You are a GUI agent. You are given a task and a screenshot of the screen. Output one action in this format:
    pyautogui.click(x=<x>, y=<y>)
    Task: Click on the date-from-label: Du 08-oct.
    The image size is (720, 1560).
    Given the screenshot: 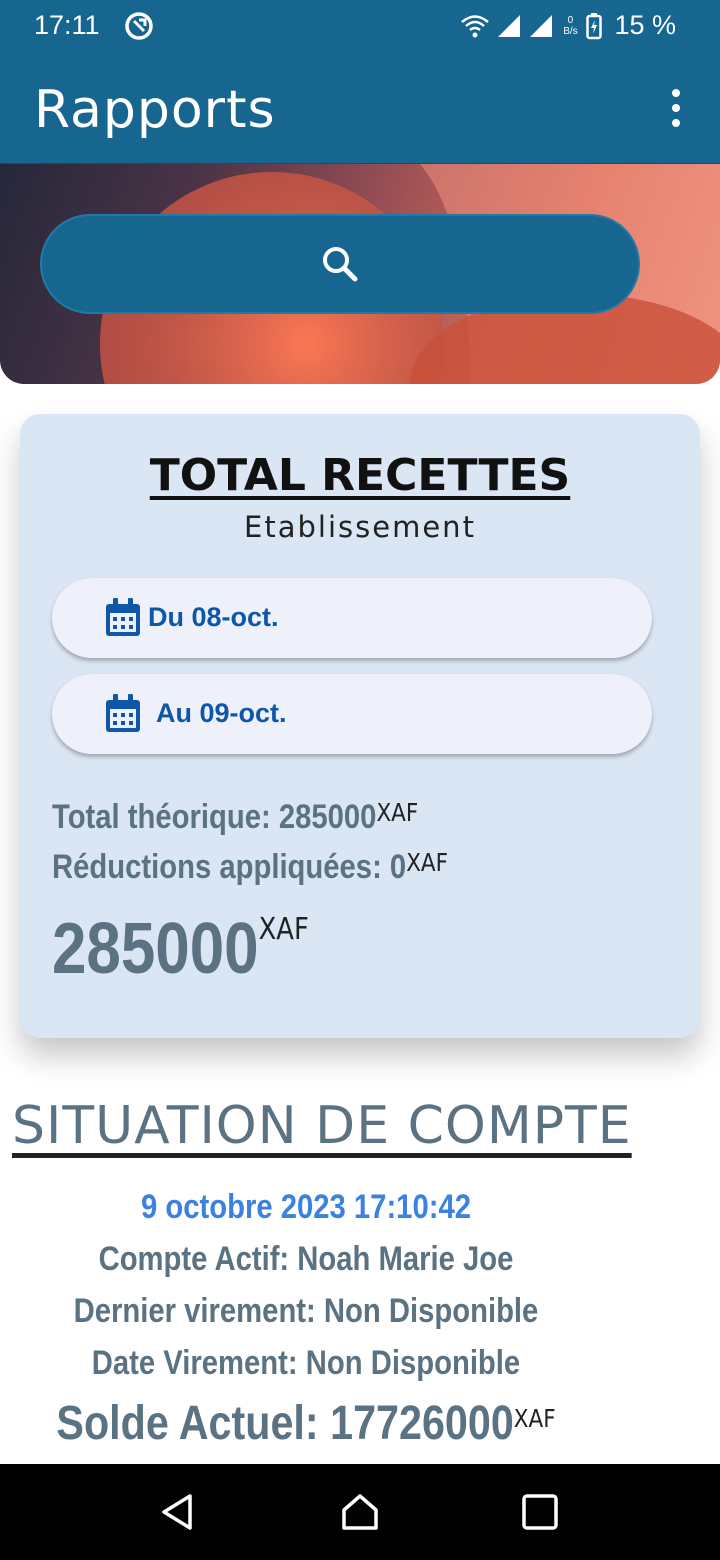 What is the action you would take?
    pyautogui.click(x=213, y=617)
    